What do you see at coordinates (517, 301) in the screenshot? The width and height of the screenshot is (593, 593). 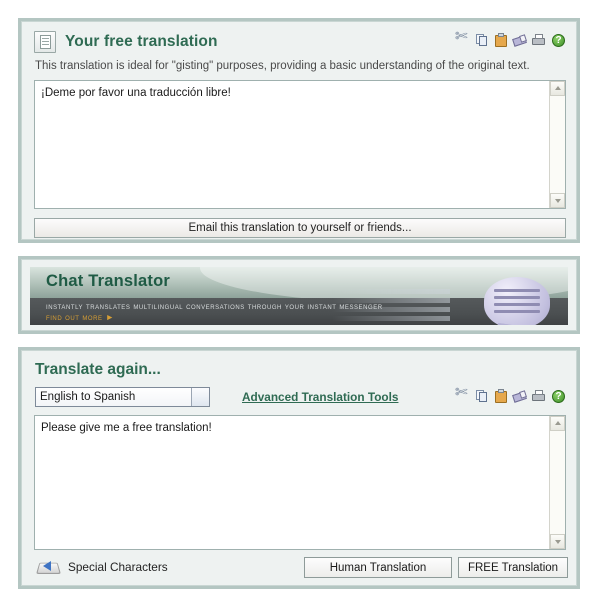 I see `speech-bubble-icon` at bounding box center [517, 301].